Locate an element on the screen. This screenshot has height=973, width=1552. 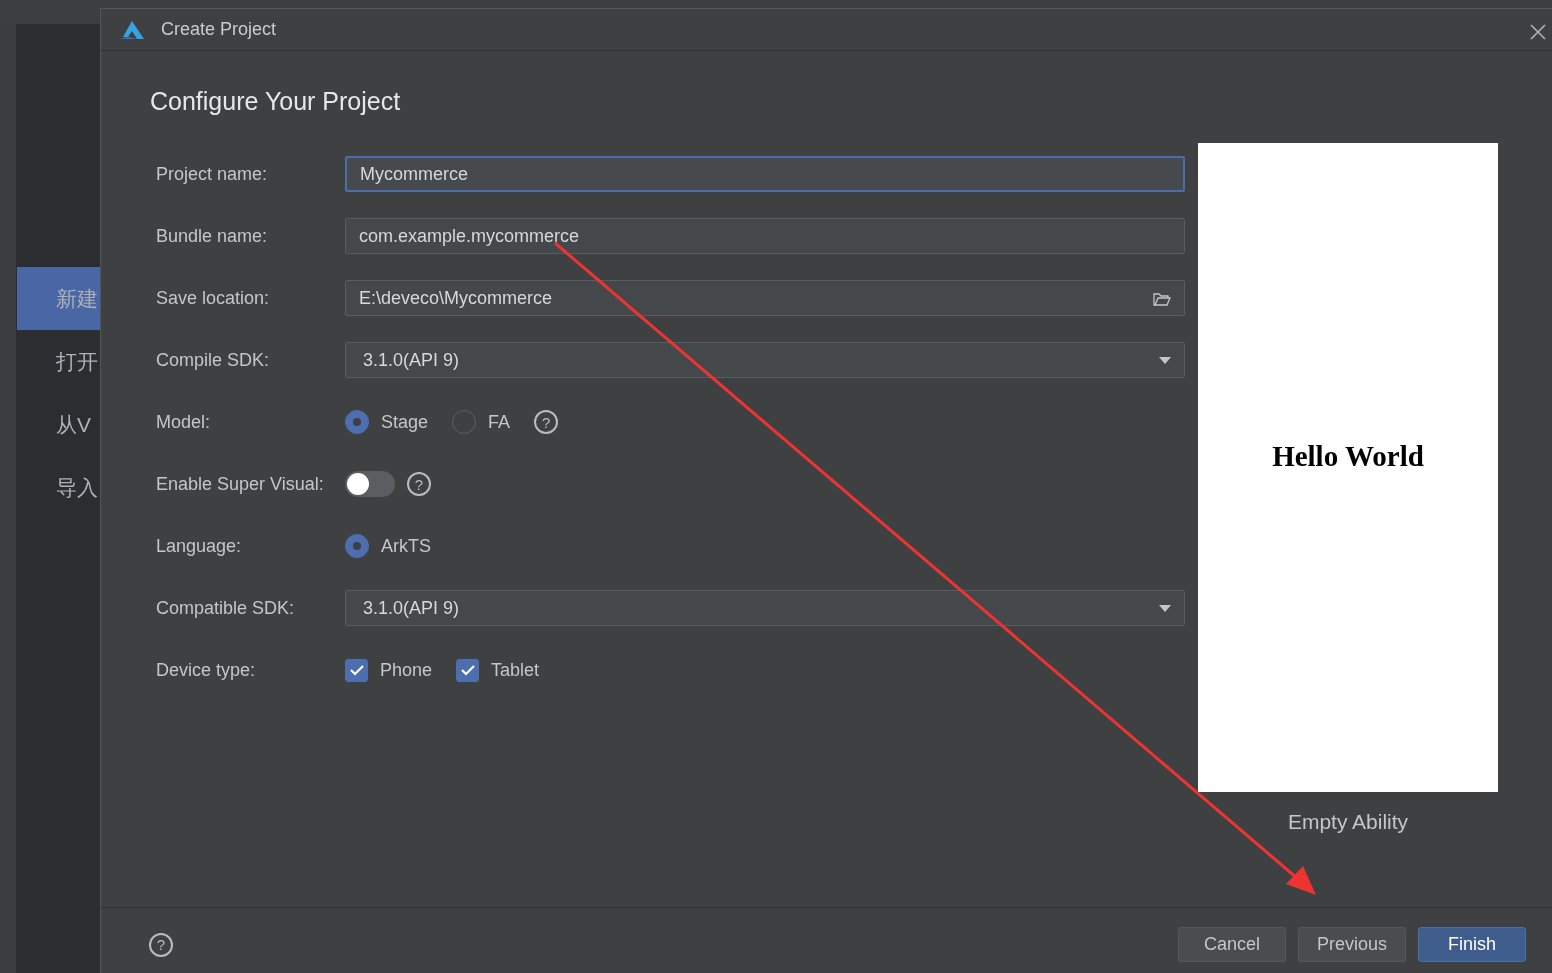
input-field: E:\deveco\Mycommerce is located at coordinates (765, 298).